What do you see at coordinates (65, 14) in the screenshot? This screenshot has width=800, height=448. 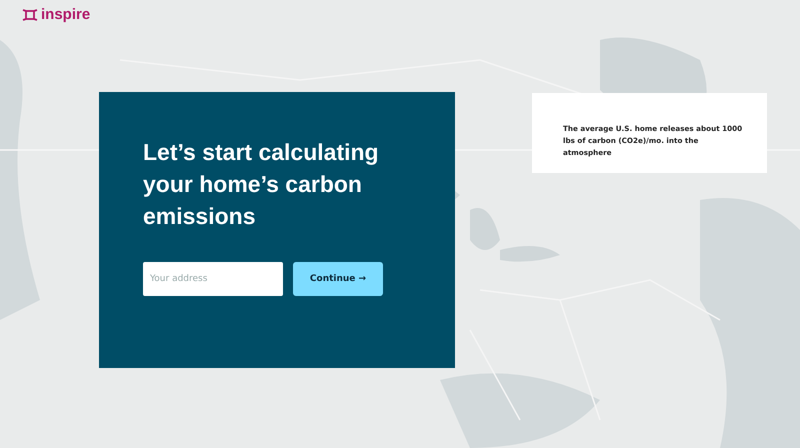 I see `logo-text: inspire` at bounding box center [65, 14].